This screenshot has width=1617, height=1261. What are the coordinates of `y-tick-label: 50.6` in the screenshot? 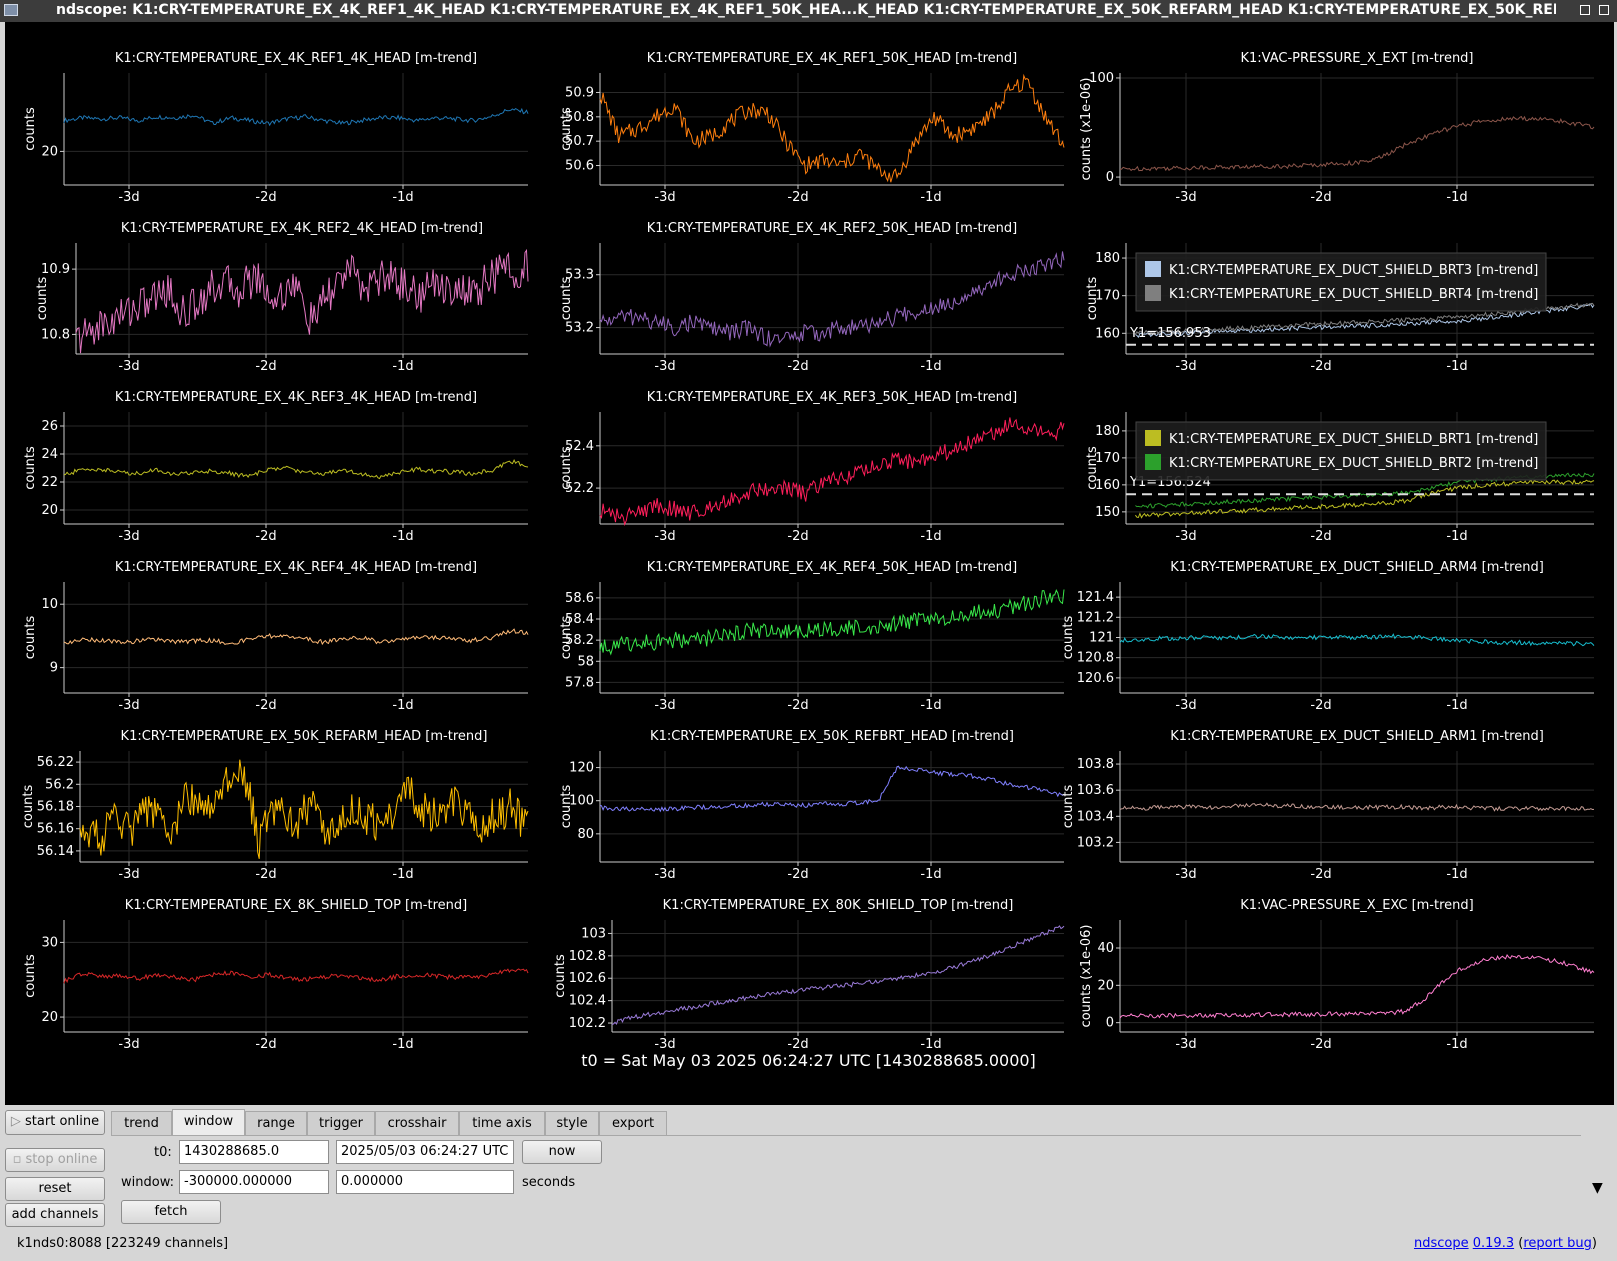 It's located at (579, 166).